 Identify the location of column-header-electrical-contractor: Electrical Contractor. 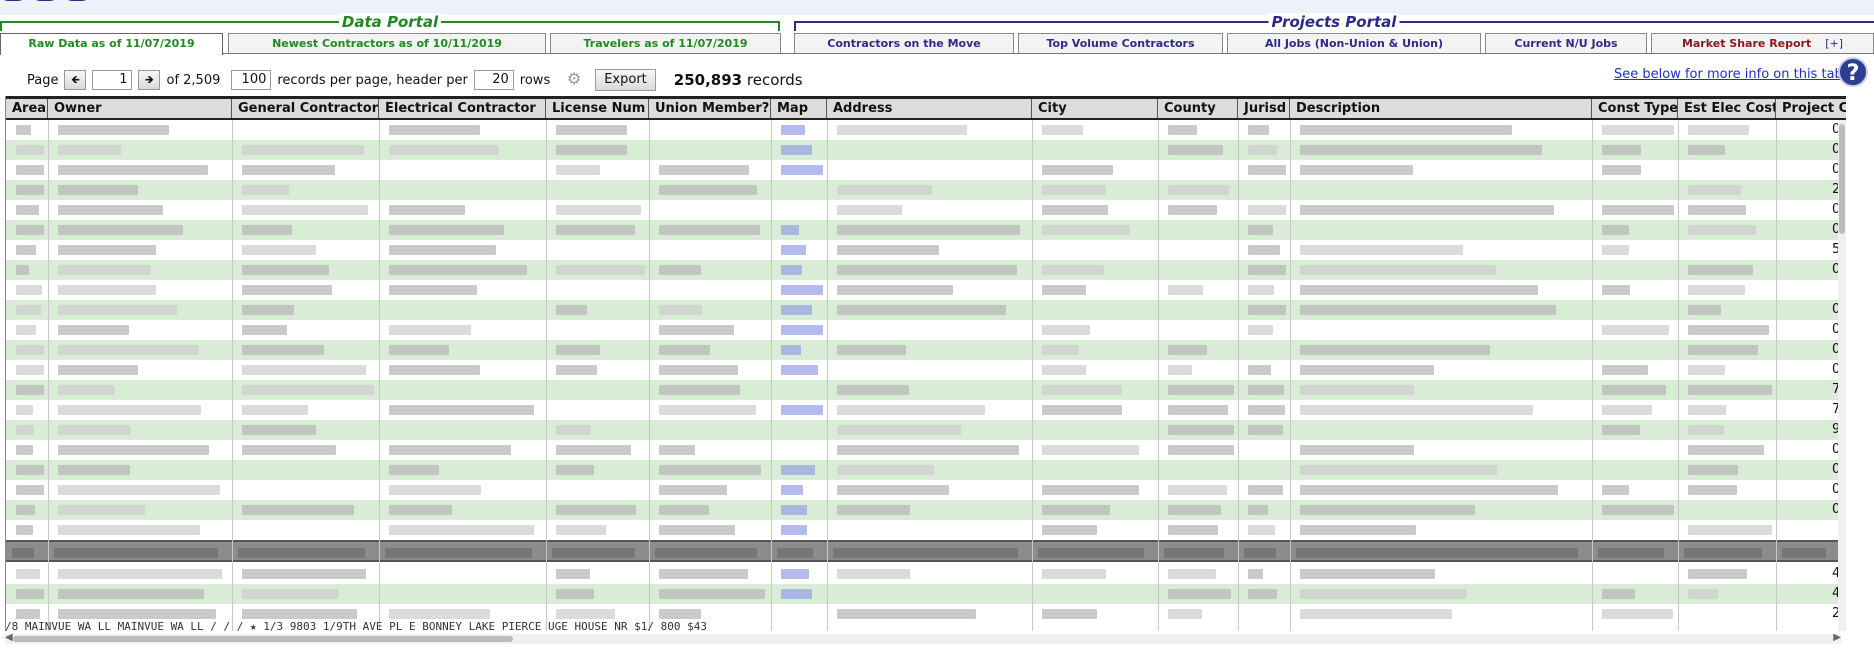
(462, 108).